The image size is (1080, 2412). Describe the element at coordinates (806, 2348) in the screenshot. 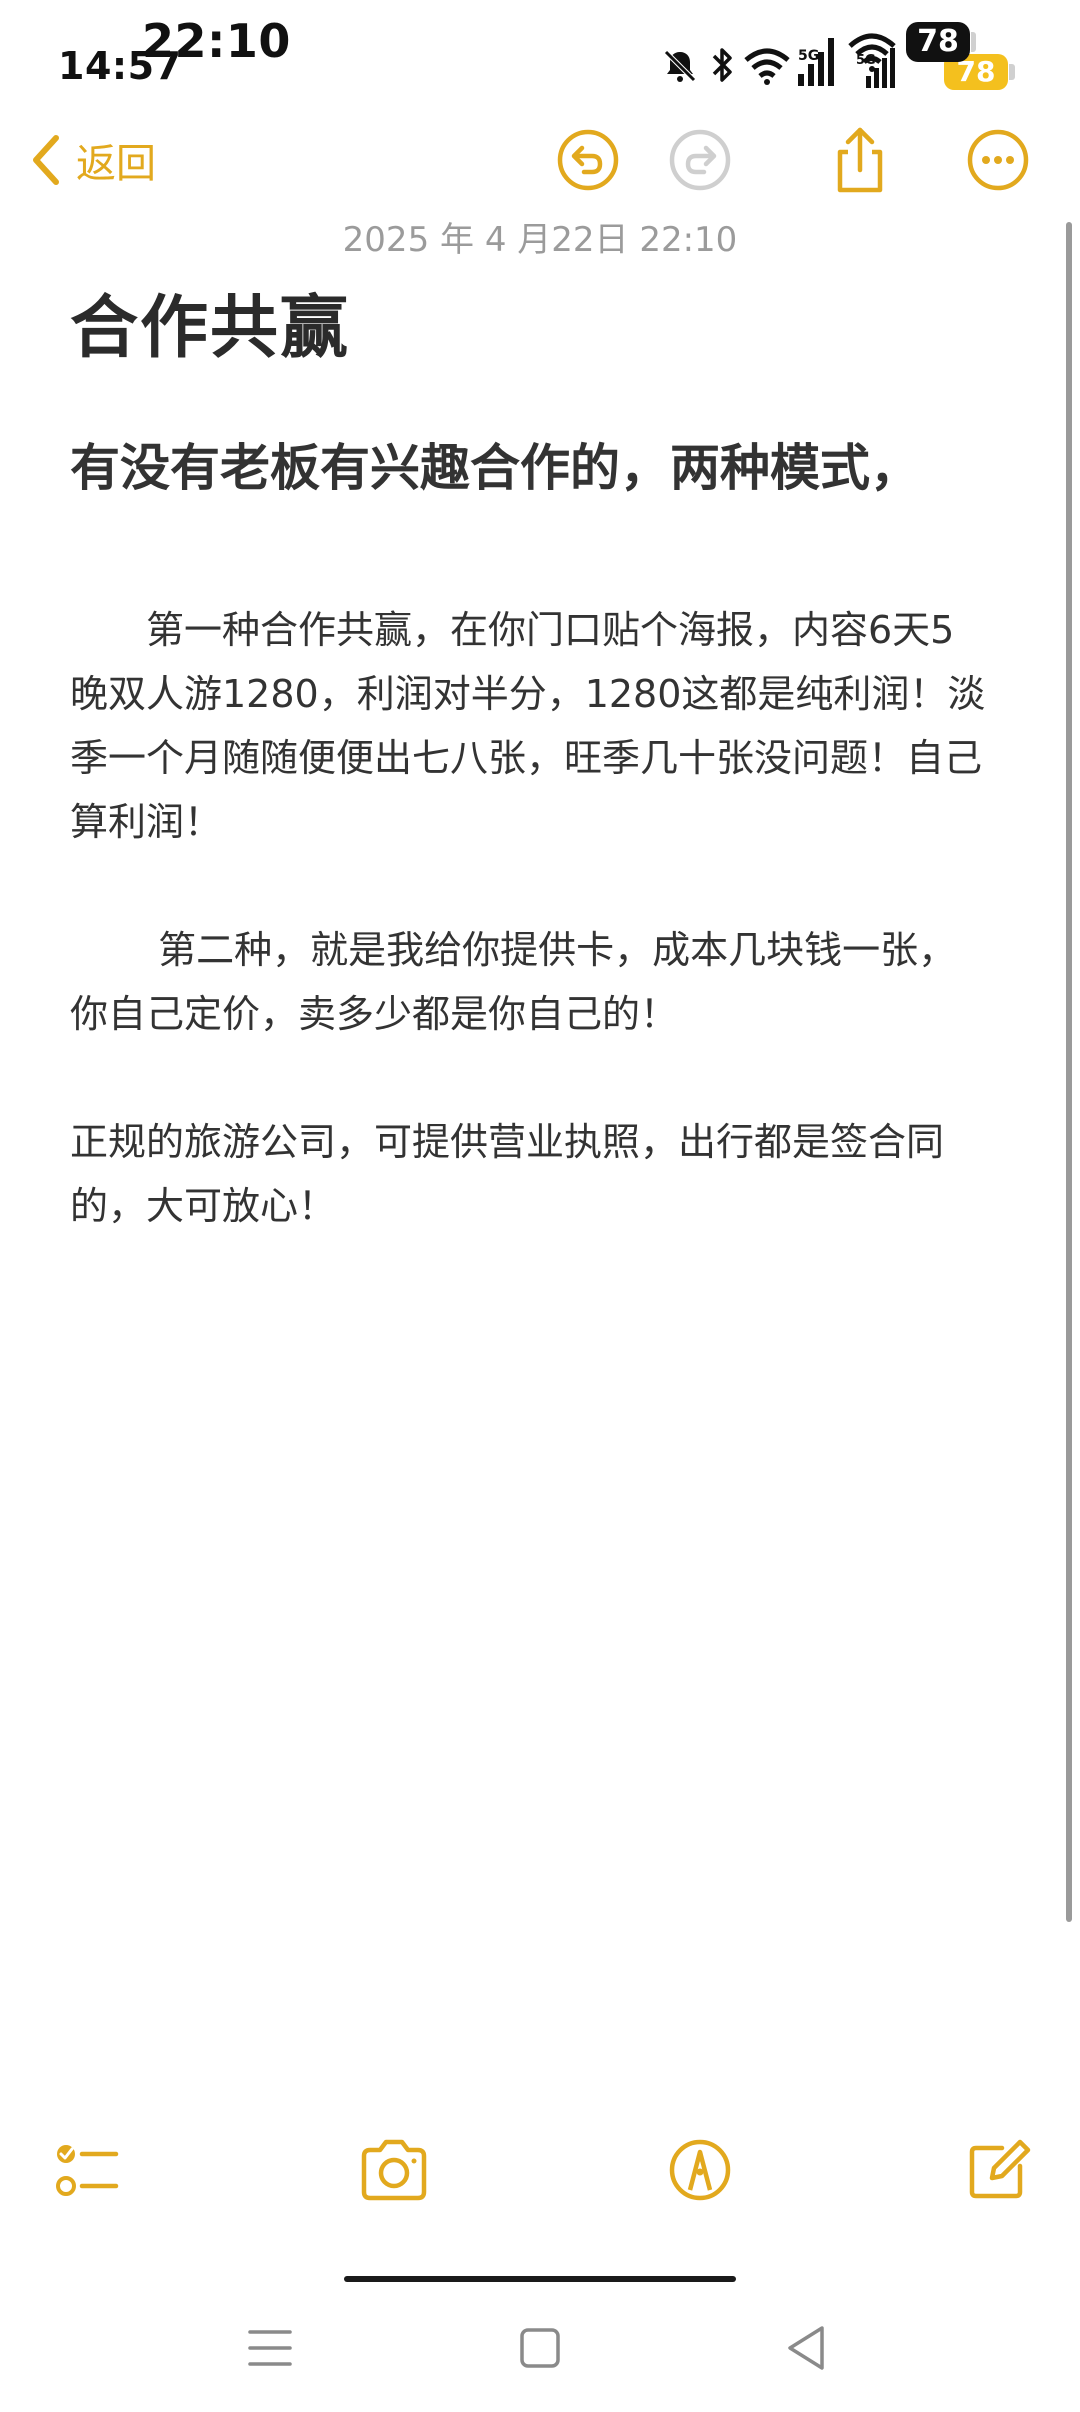

I see `back-triangle-icon` at that location.